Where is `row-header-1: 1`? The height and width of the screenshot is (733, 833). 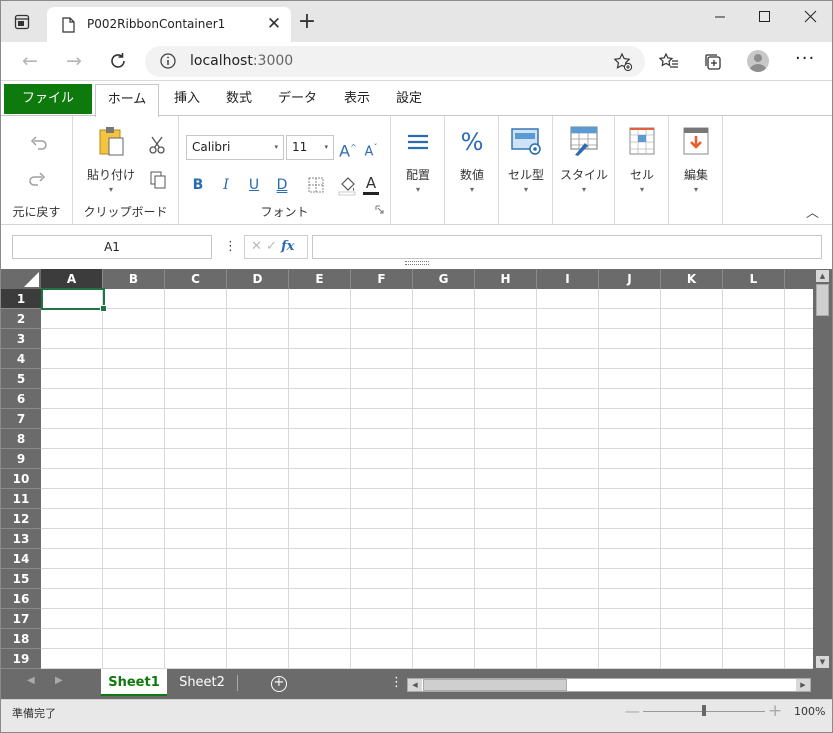 row-header-1: 1 is located at coordinates (21, 299).